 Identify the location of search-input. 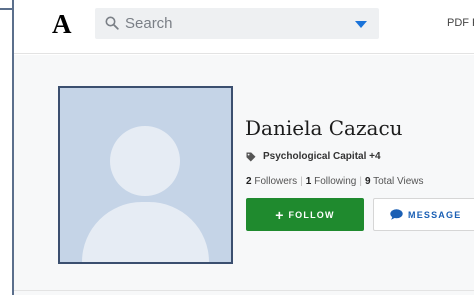
(235, 23).